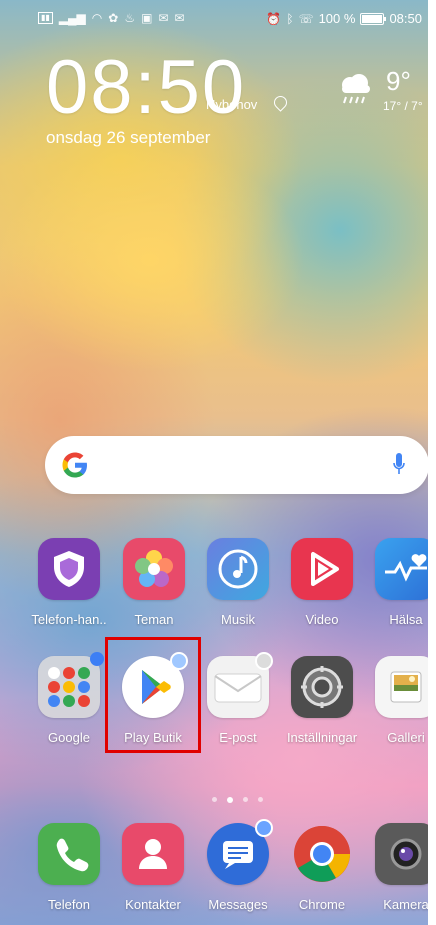  Describe the element at coordinates (403, 106) in the screenshot. I see `temperature-range: 17° / 7°` at that location.